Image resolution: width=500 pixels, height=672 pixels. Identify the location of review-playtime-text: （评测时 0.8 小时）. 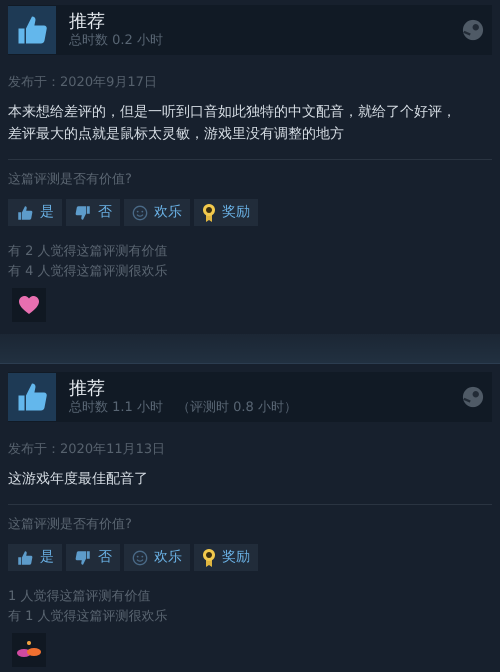
(236, 408).